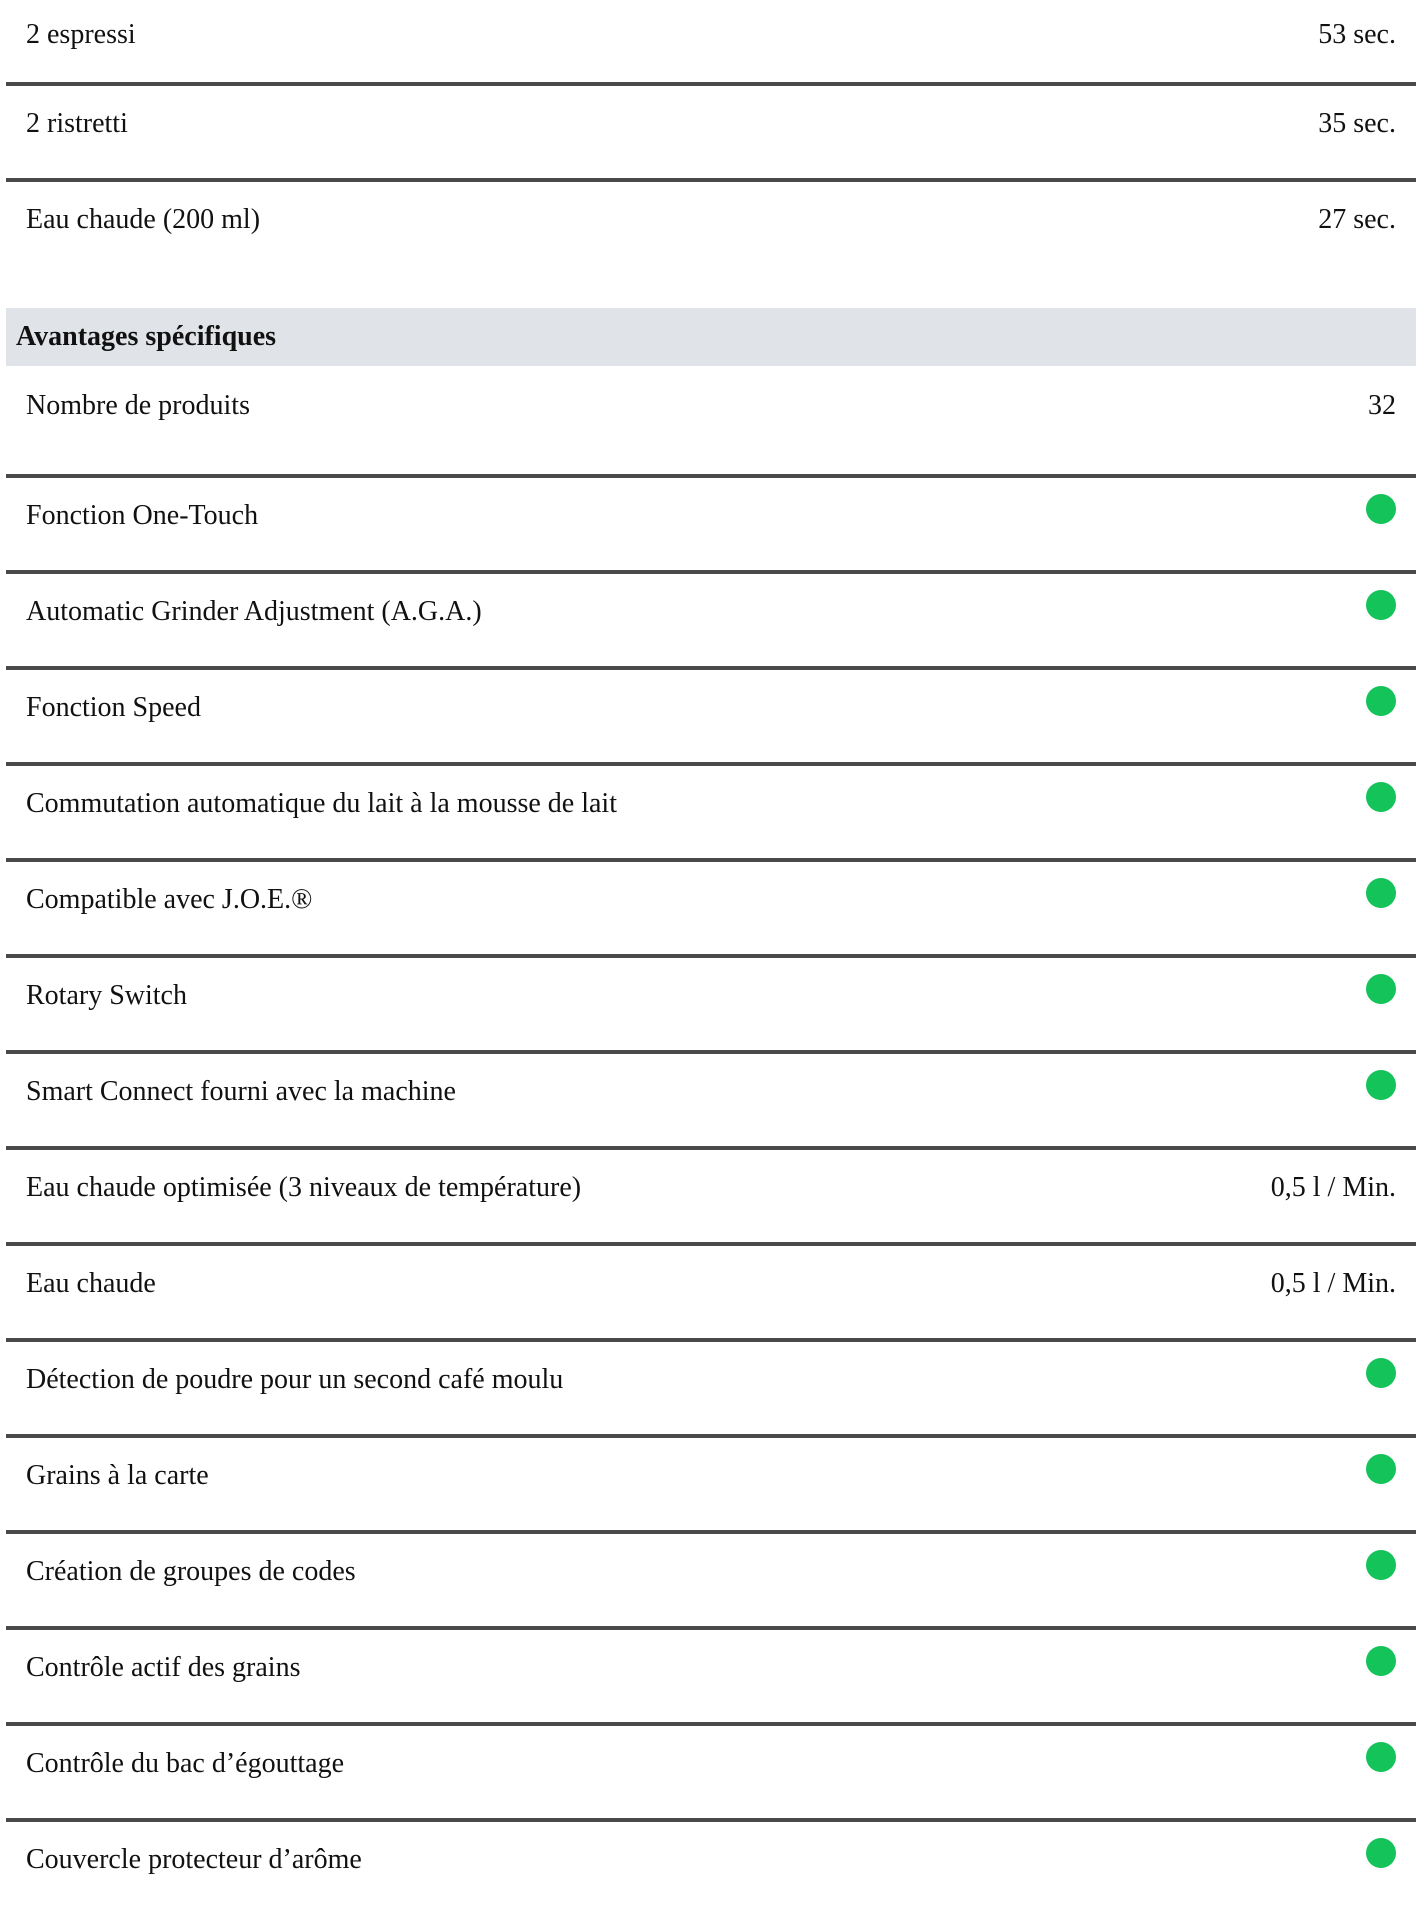 The width and height of the screenshot is (1422, 1914). Describe the element at coordinates (1357, 34) in the screenshot. I see `spec-value: 53 sec.` at that location.